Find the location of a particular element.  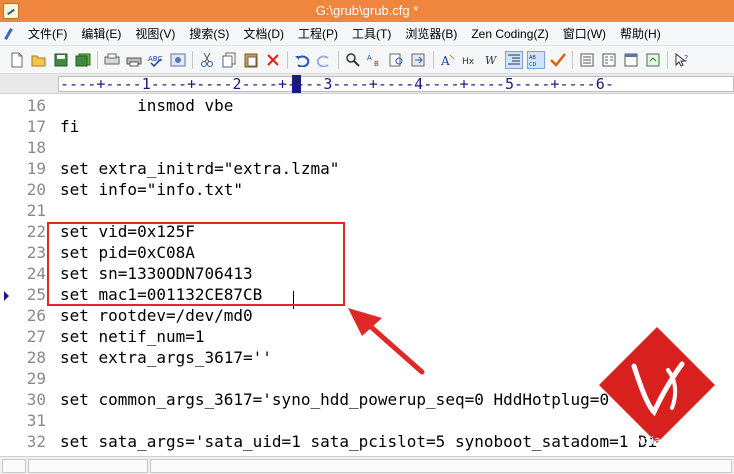

toolbar: ABC AB A Hx W AB CD ? is located at coordinates (367, 60).